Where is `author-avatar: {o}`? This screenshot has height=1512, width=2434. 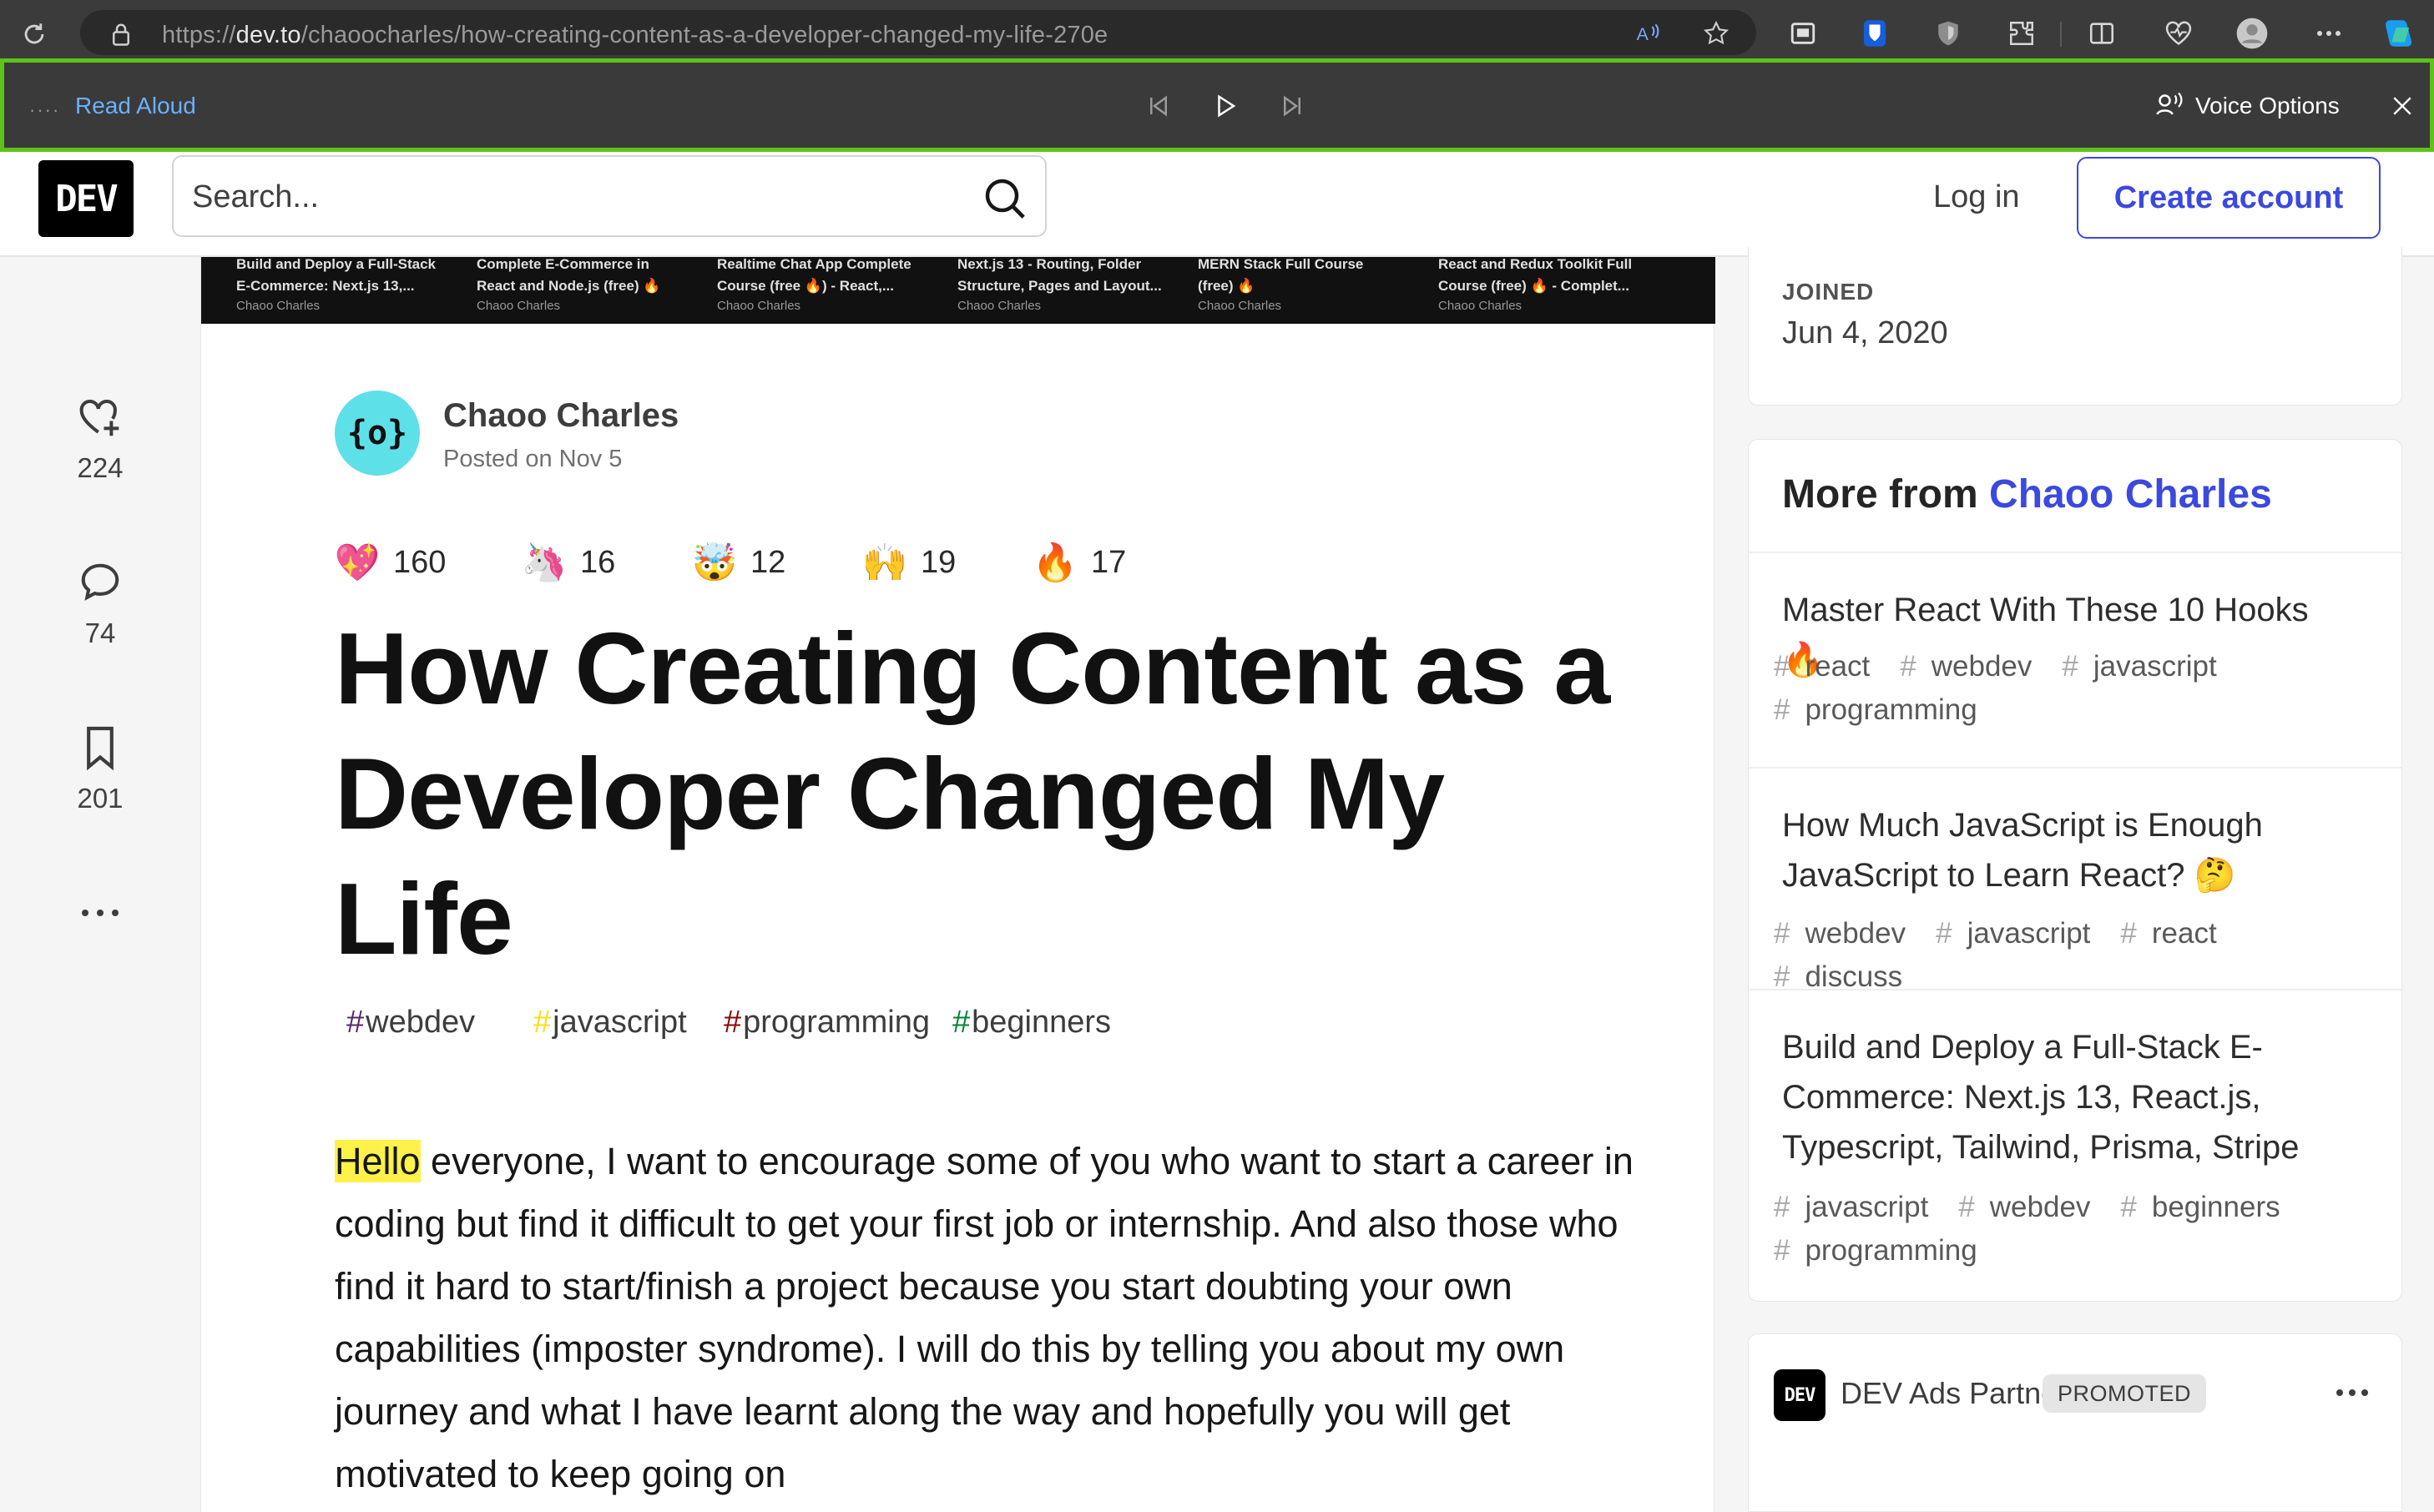 author-avatar: {o} is located at coordinates (378, 433).